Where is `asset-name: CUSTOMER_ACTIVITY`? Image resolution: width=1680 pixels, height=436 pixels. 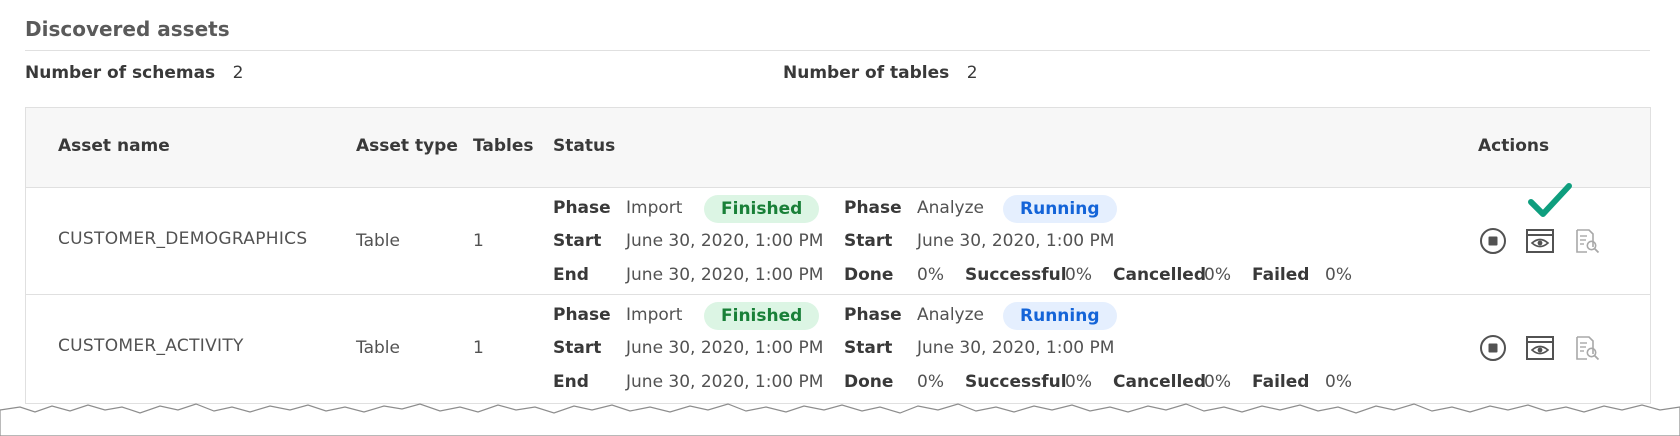 asset-name: CUSTOMER_ACTIVITY is located at coordinates (151, 346).